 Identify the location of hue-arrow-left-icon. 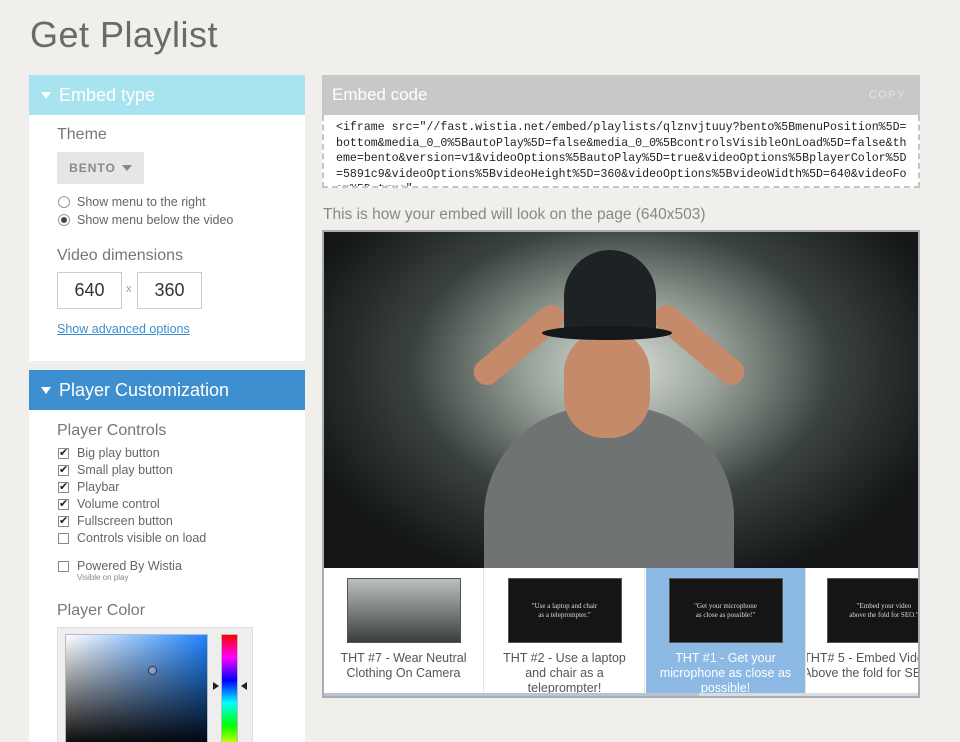
(216, 686).